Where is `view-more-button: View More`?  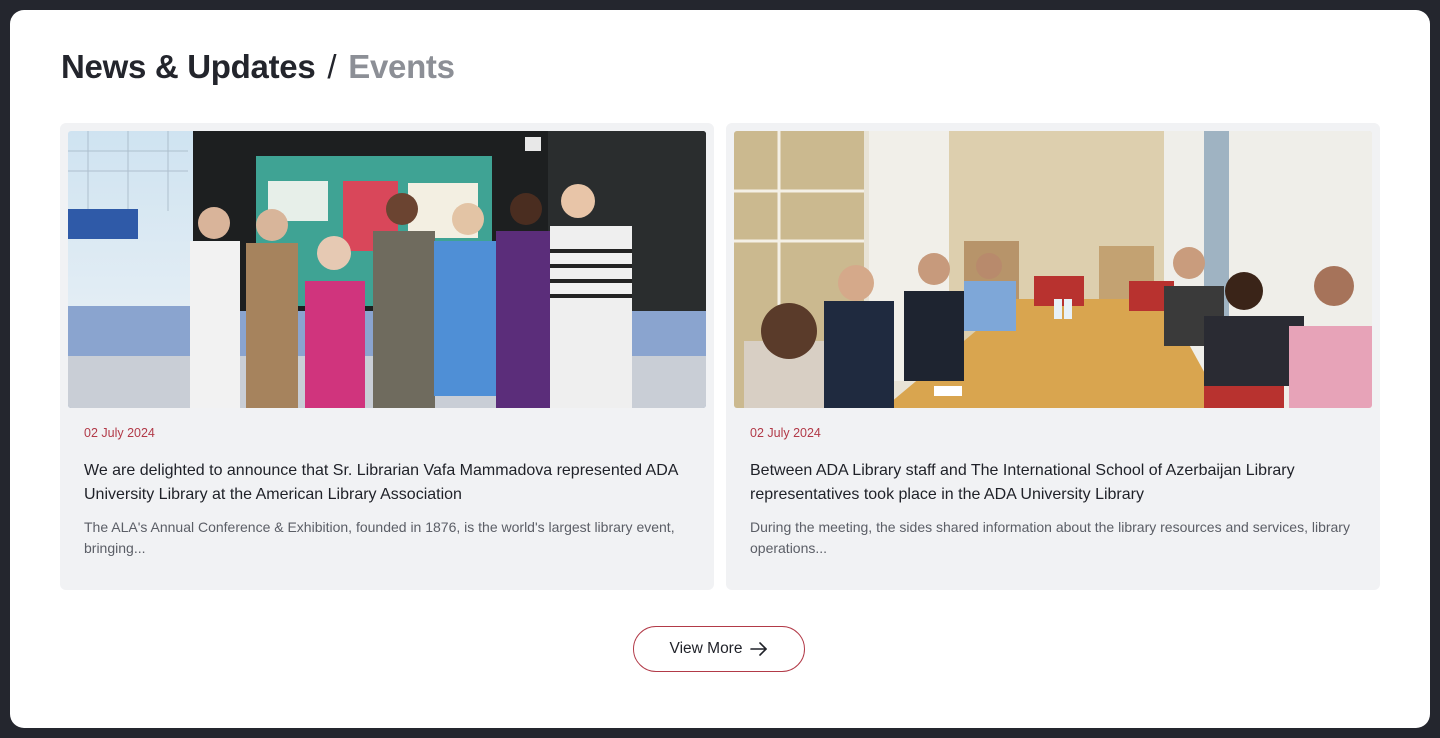
view-more-button: View More is located at coordinates (719, 649).